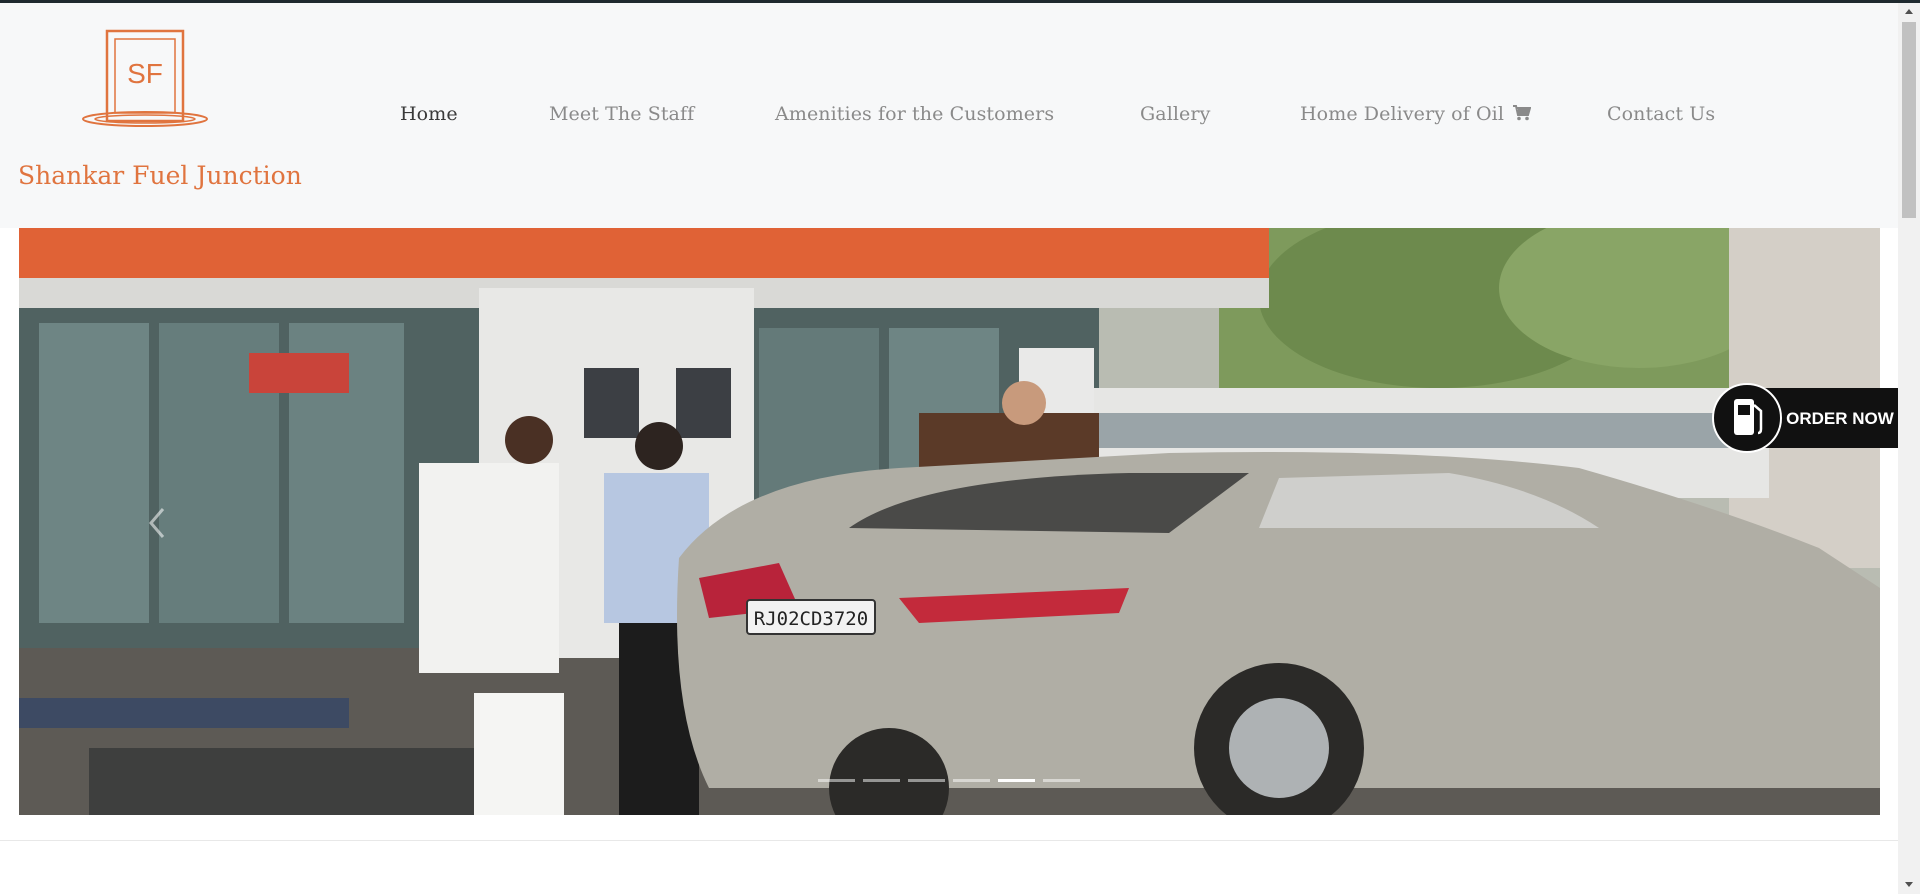  I want to click on license-plate-text: RJ02CD3720, so click(811, 619).